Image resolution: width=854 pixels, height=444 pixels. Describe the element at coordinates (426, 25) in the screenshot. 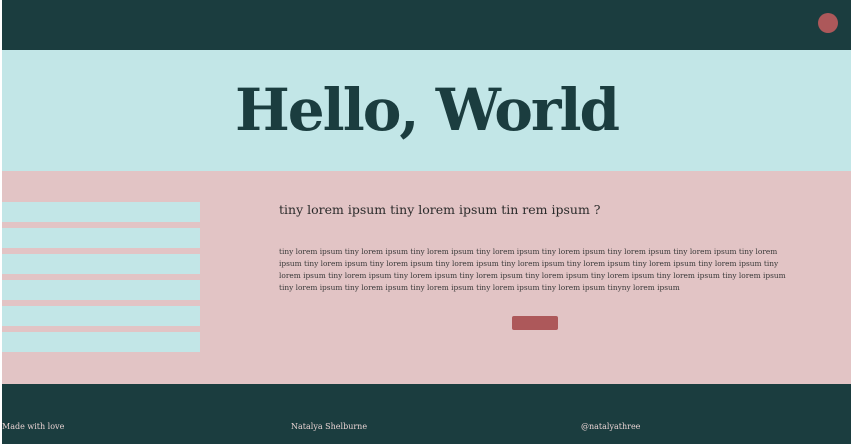

I see `top-bar` at that location.